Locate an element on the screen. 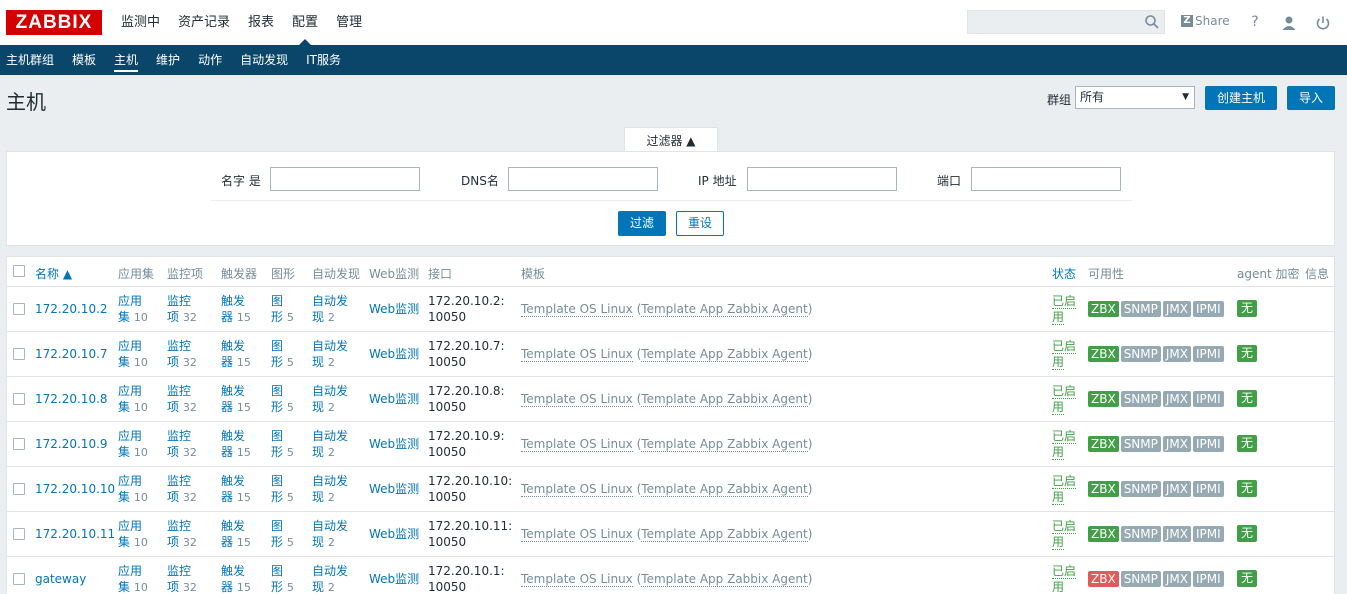 The image size is (1347, 594). host-name-link: 172.20.10.7 is located at coordinates (71, 354).